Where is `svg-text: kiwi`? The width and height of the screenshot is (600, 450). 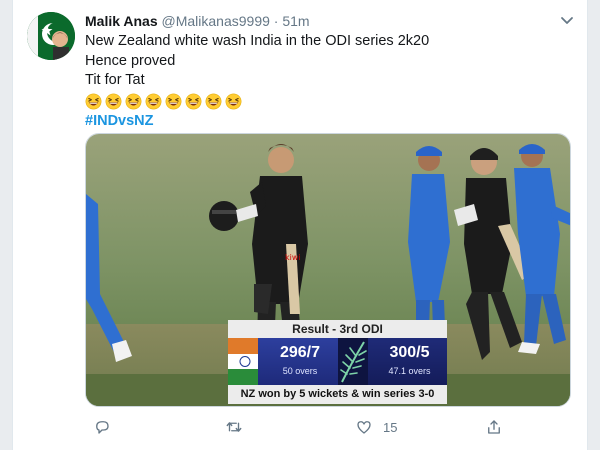 svg-text: kiwi is located at coordinates (293, 257).